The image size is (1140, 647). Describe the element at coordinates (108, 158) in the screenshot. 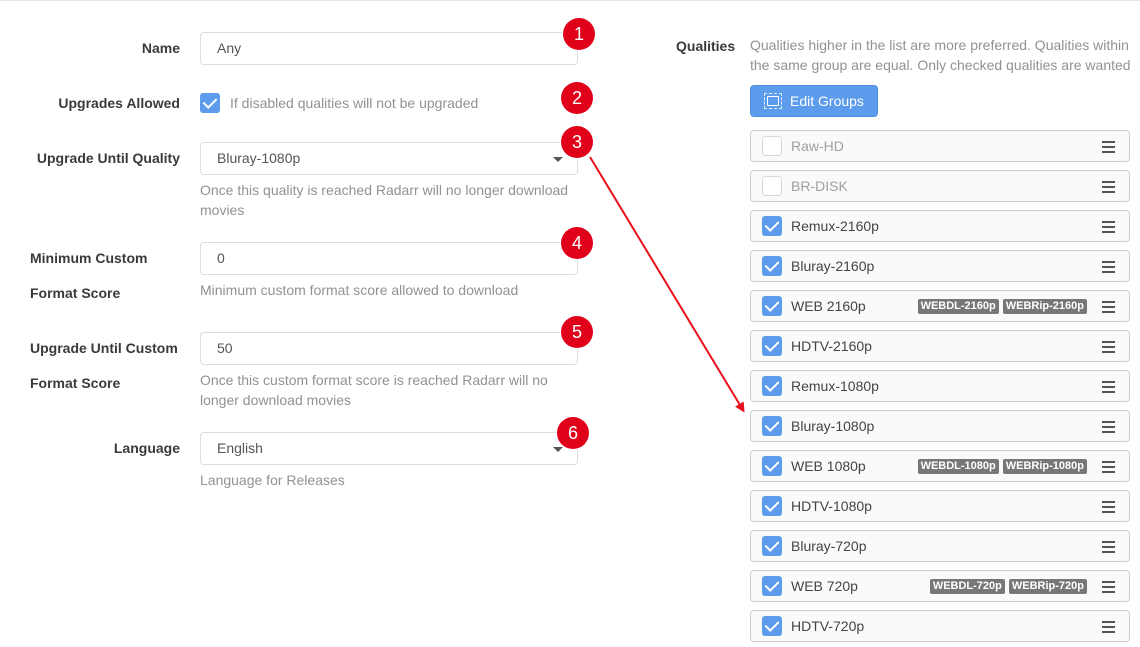

I see `upgrade-until-quality-label: Upgrade Until Quality` at that location.